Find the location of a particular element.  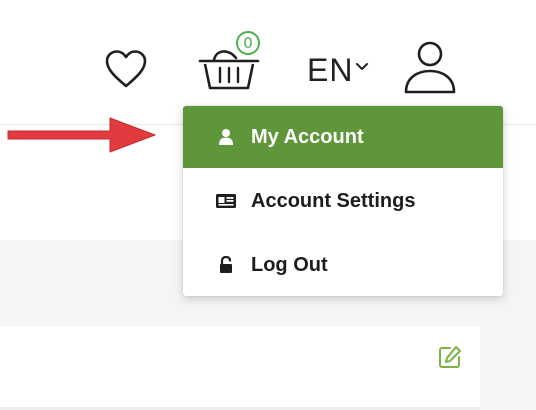

chevron-down-icon is located at coordinates (362, 66).